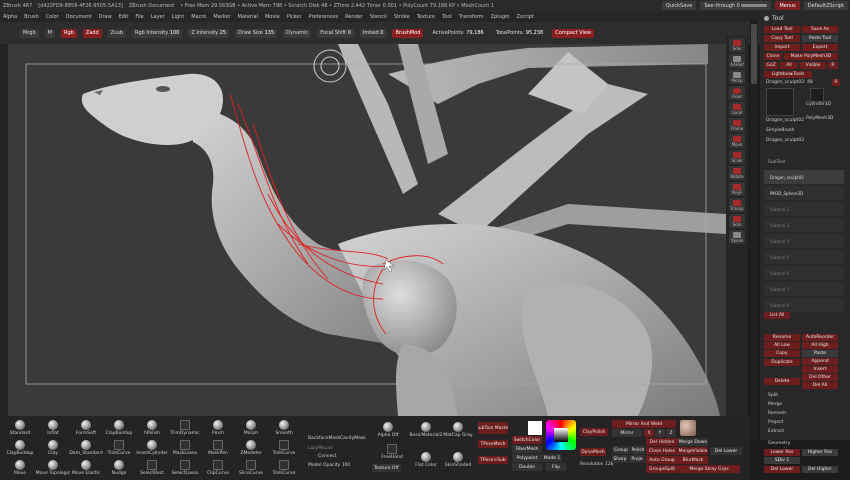 The width and height of the screenshot is (850, 480). Describe the element at coordinates (787, 5) in the screenshot. I see `menus-button: Menus` at that location.